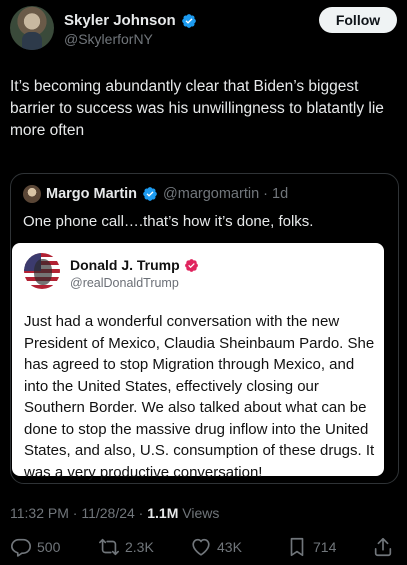 The height and width of the screenshot is (565, 407). Describe the element at coordinates (21, 547) in the screenshot. I see `reply-icon` at that location.